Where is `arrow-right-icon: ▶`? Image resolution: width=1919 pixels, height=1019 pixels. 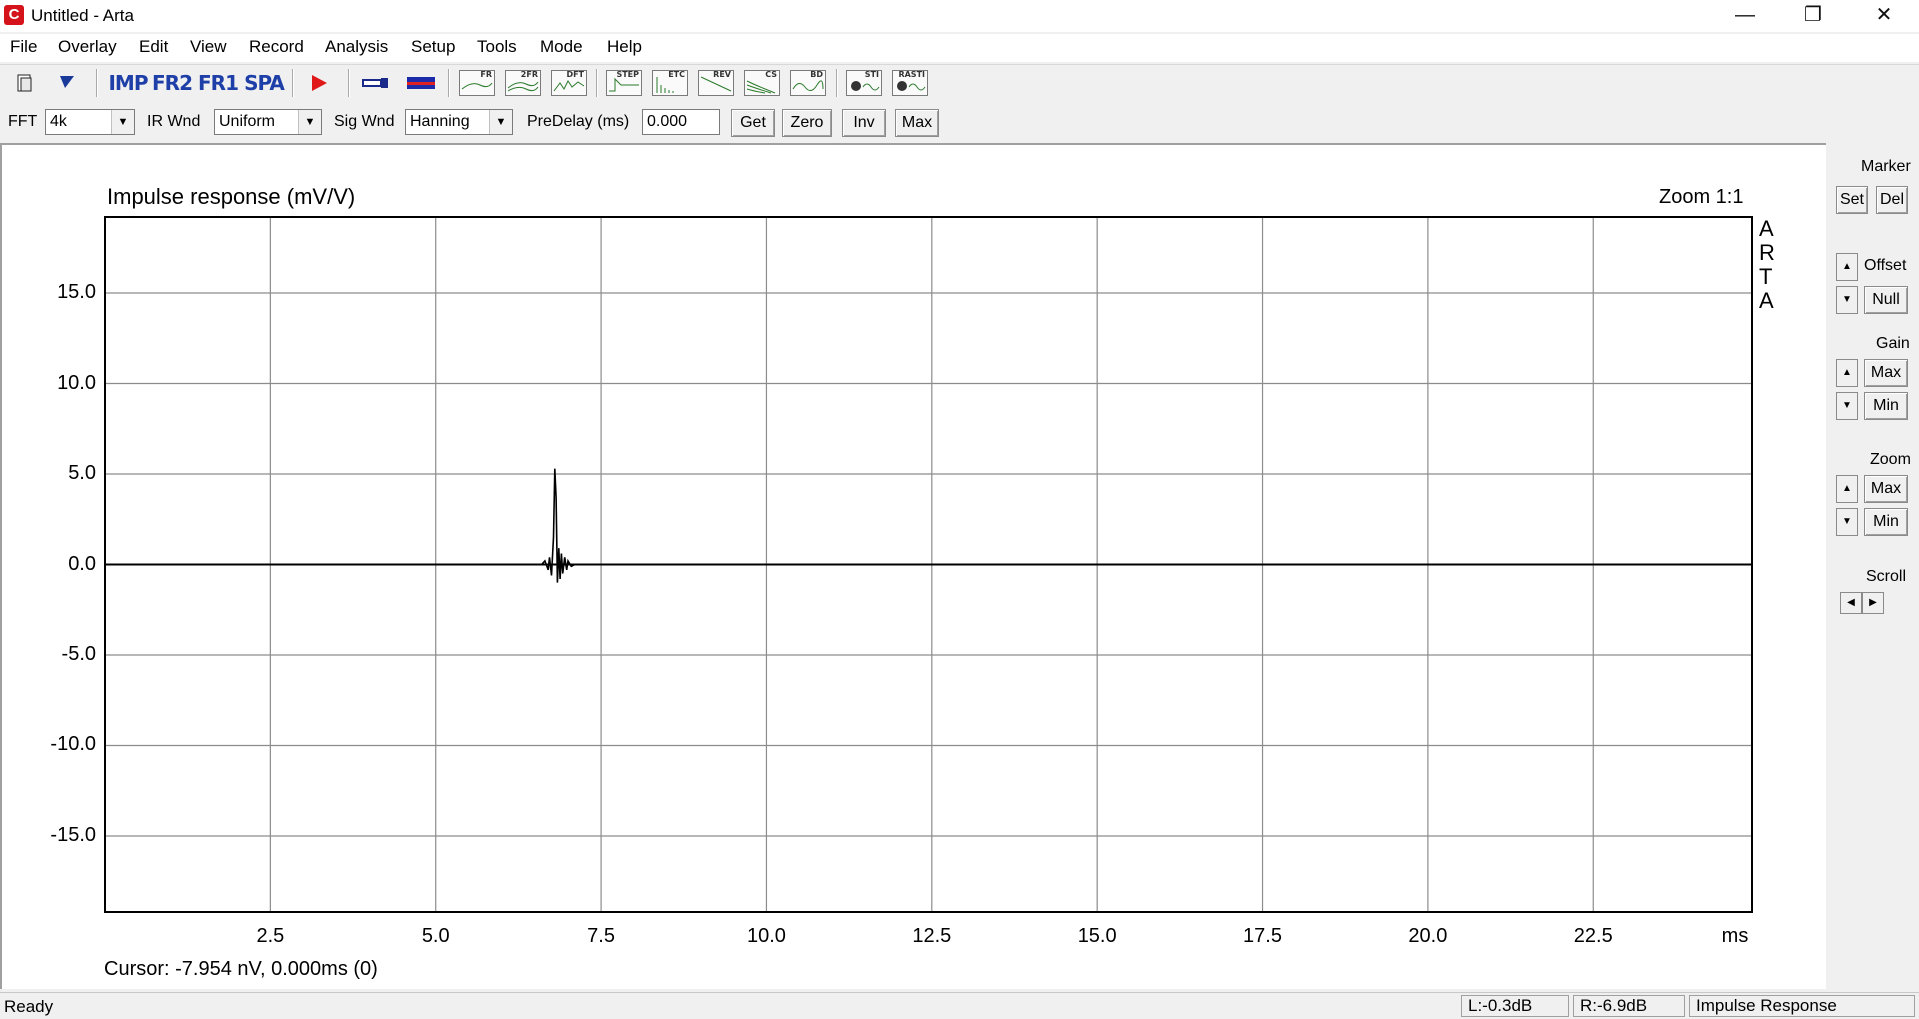 arrow-right-icon: ▶ is located at coordinates (1873, 602).